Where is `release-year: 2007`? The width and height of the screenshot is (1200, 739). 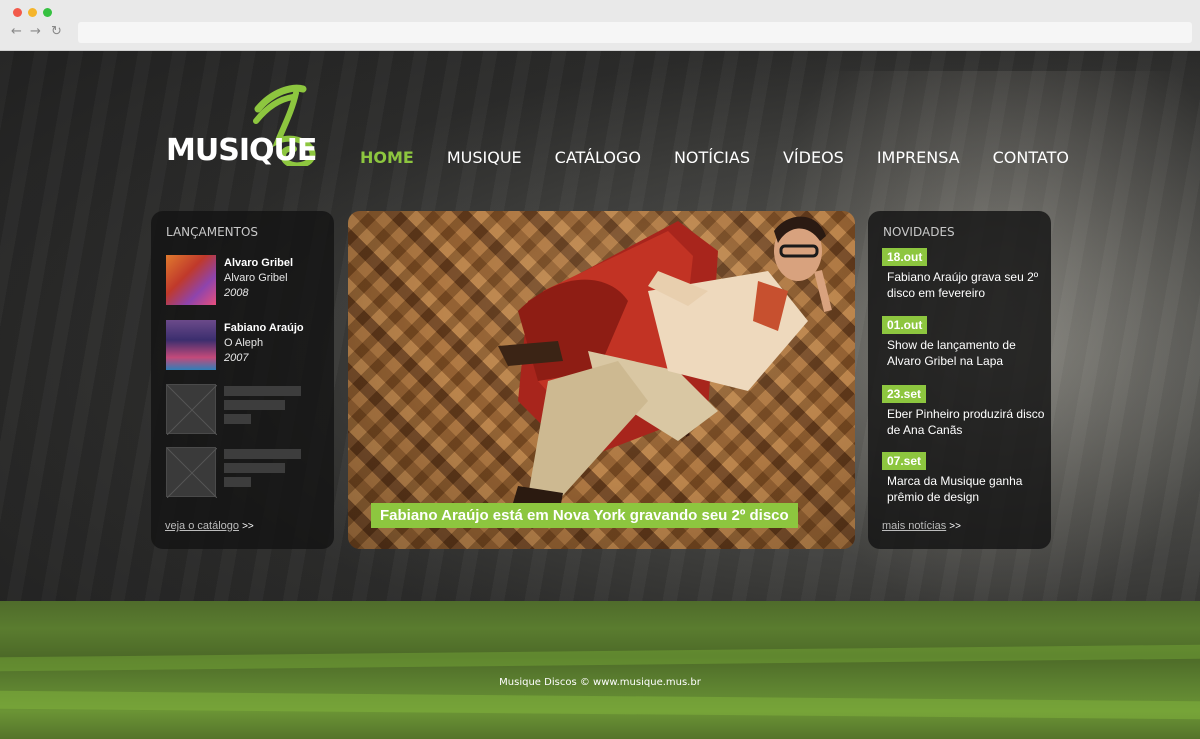 release-year: 2007 is located at coordinates (236, 358).